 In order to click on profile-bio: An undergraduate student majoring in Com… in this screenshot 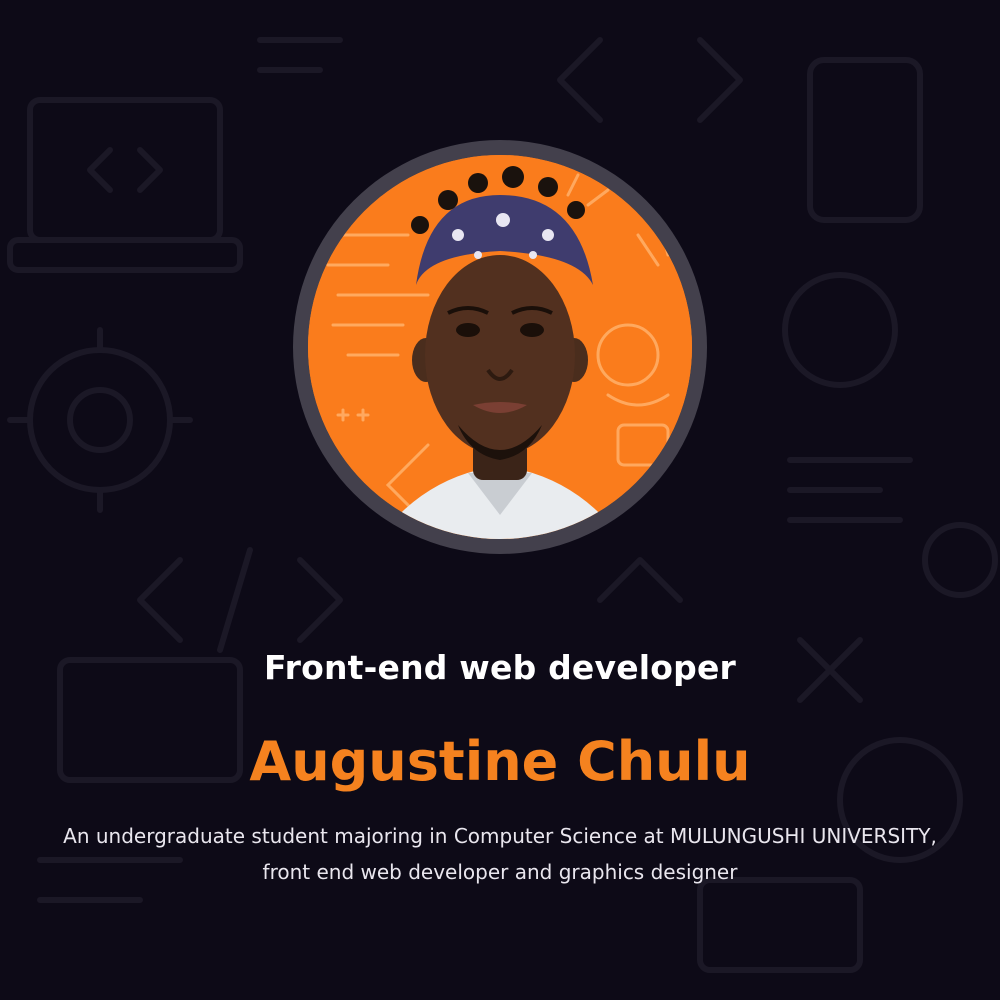, I will do `click(500, 854)`.